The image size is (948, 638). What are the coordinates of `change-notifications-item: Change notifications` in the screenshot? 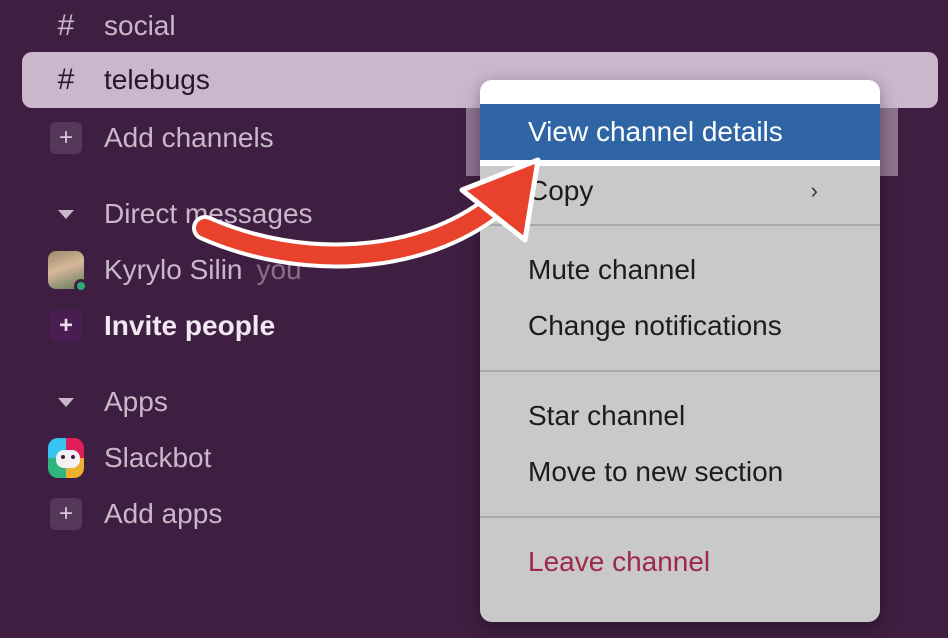 It's located at (680, 326).